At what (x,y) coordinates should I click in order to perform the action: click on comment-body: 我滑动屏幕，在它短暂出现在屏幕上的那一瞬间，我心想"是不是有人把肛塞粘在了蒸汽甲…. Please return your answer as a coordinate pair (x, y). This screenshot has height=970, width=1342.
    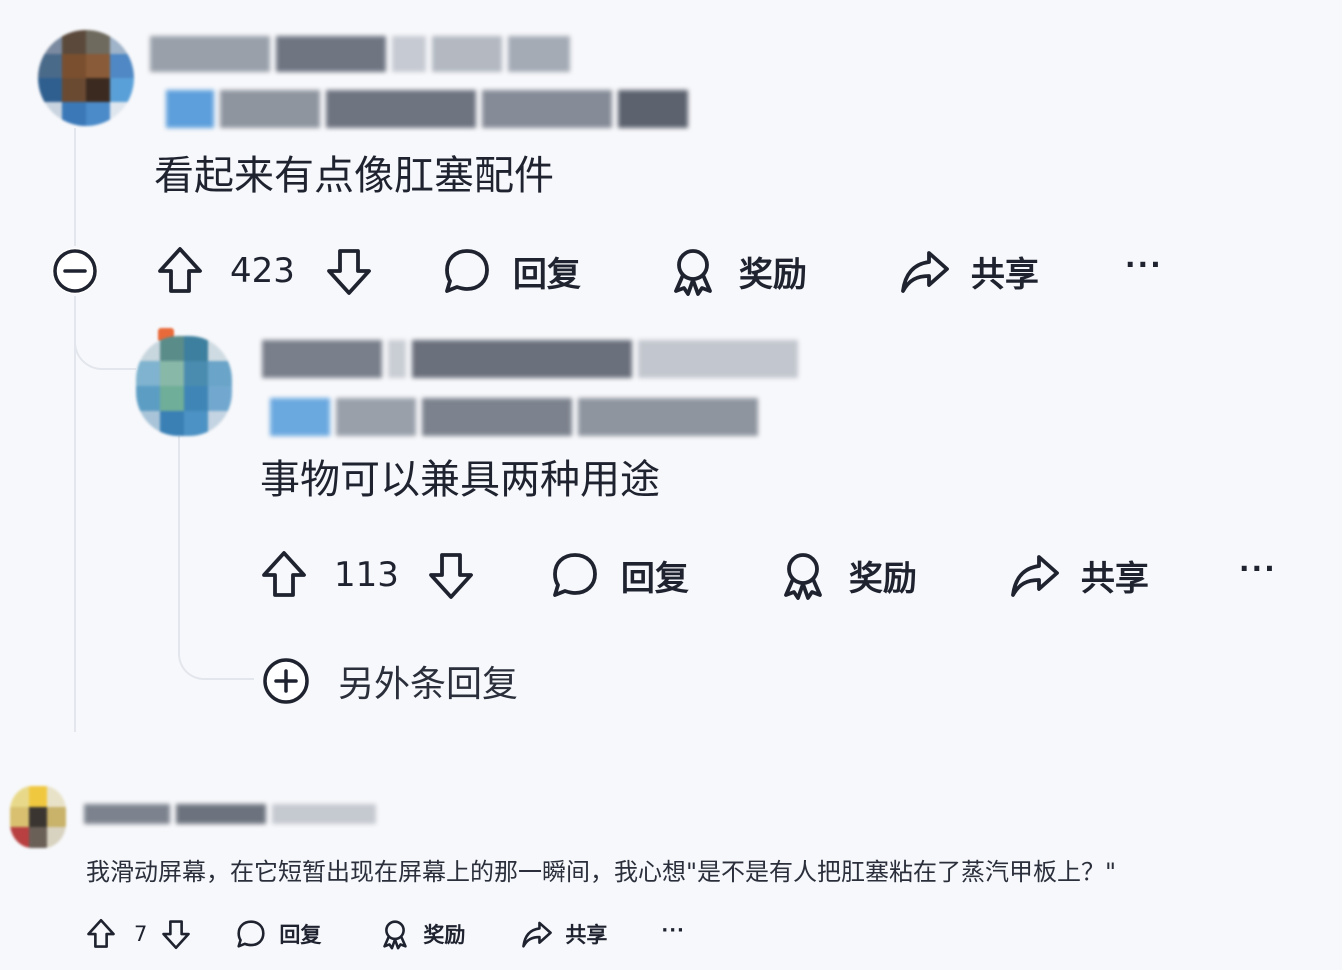
    Looking at the image, I should click on (601, 872).